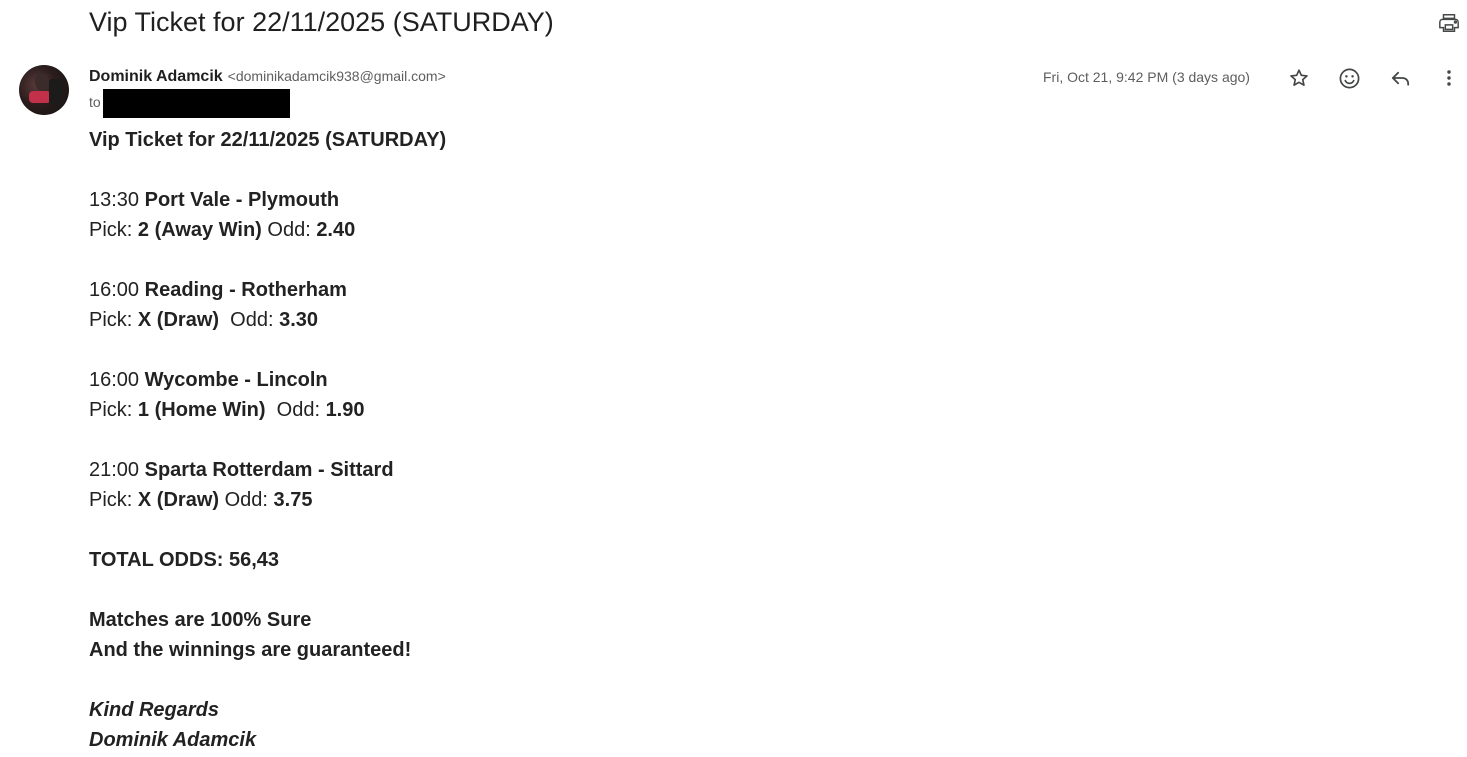  What do you see at coordinates (1146, 77) in the screenshot?
I see `email-date: Fri, Oct 21, 9:42 PM (3 days ago)` at bounding box center [1146, 77].